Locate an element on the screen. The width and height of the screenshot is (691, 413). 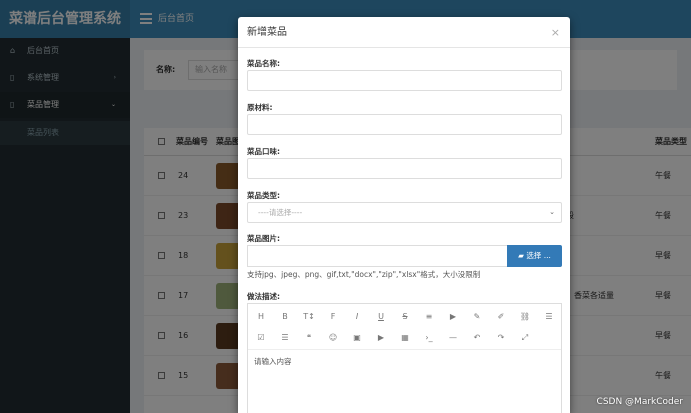
close-icon: × is located at coordinates (555, 32).